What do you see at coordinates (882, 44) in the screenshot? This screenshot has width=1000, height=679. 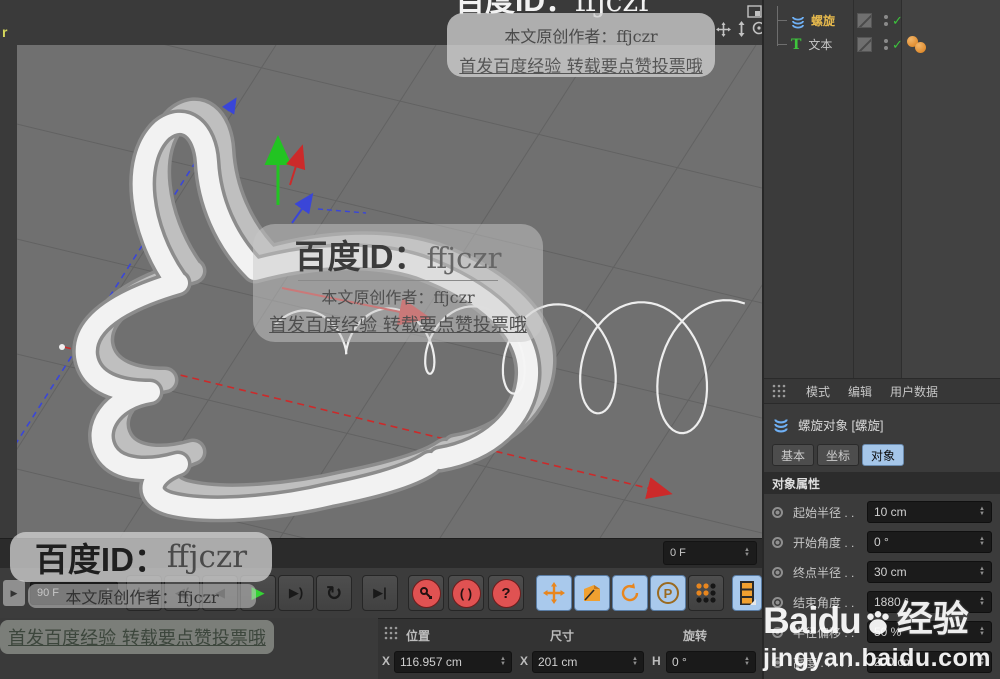 I see `object-row-text: T 文本 ✓` at bounding box center [882, 44].